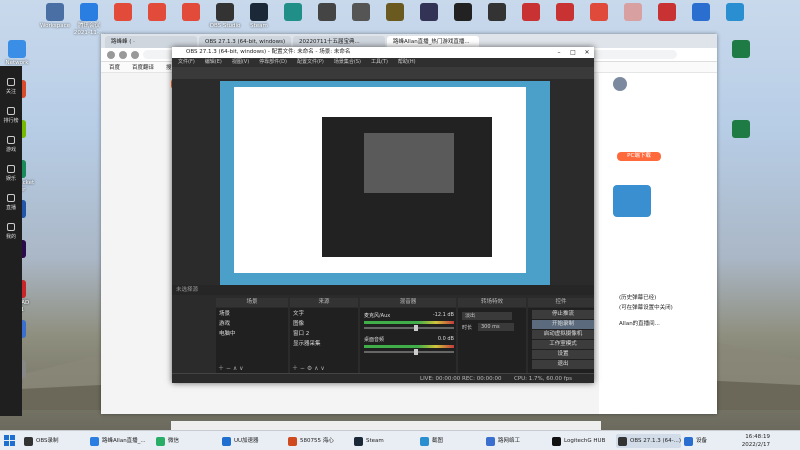  Describe the element at coordinates (239, 441) in the screenshot. I see `taskbar-item: UU加速器` at that location.